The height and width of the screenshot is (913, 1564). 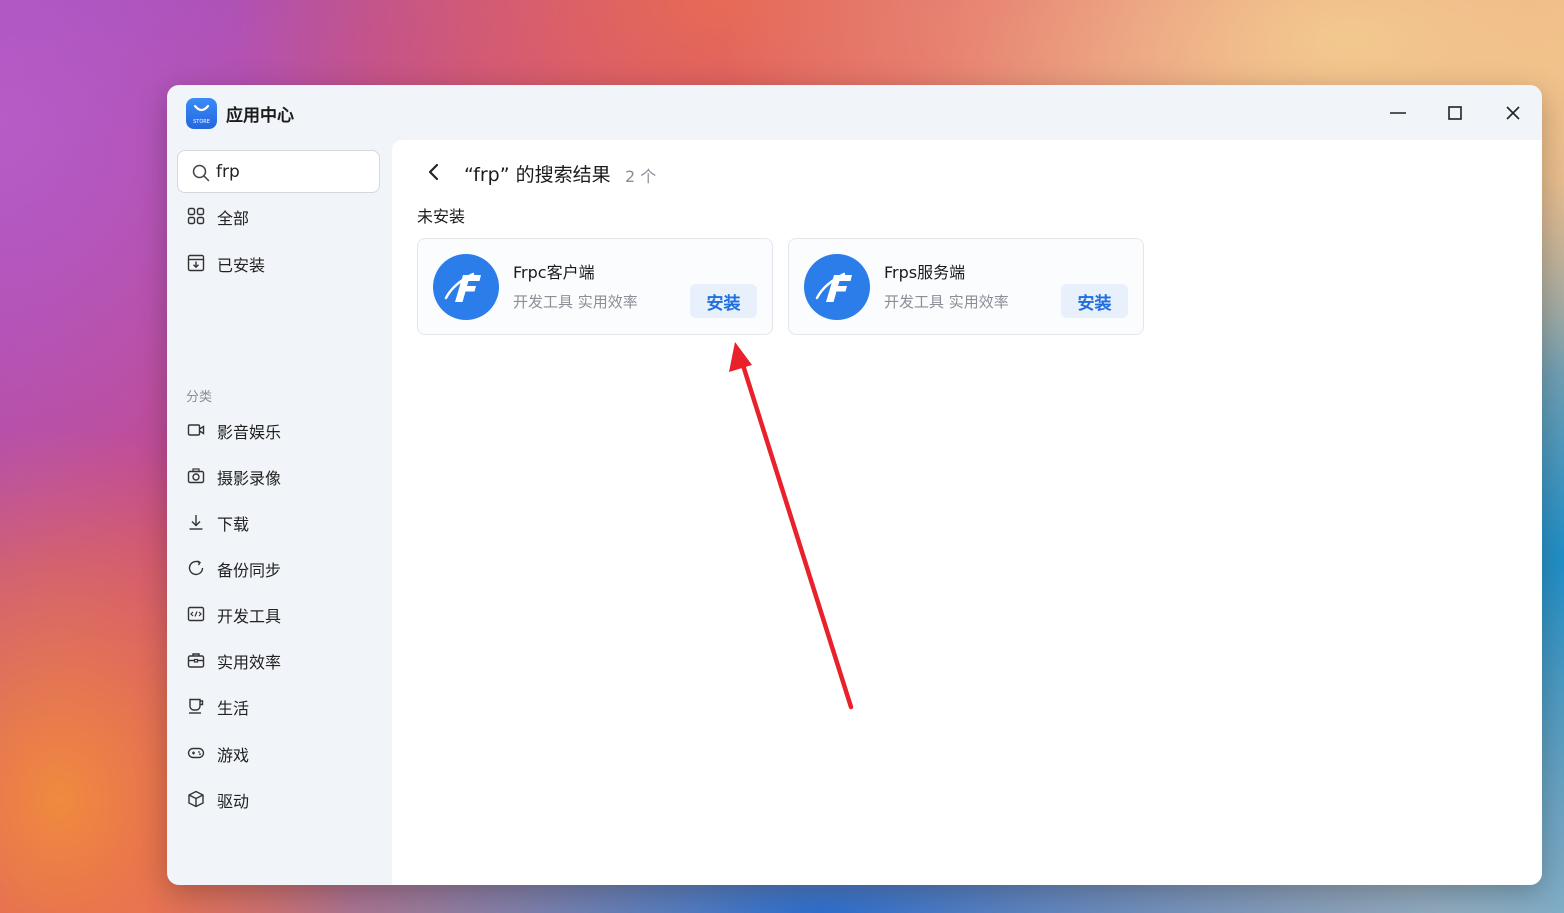 What do you see at coordinates (249, 432) in the screenshot?
I see `sidebar-item-label: 影音娱乐` at bounding box center [249, 432].